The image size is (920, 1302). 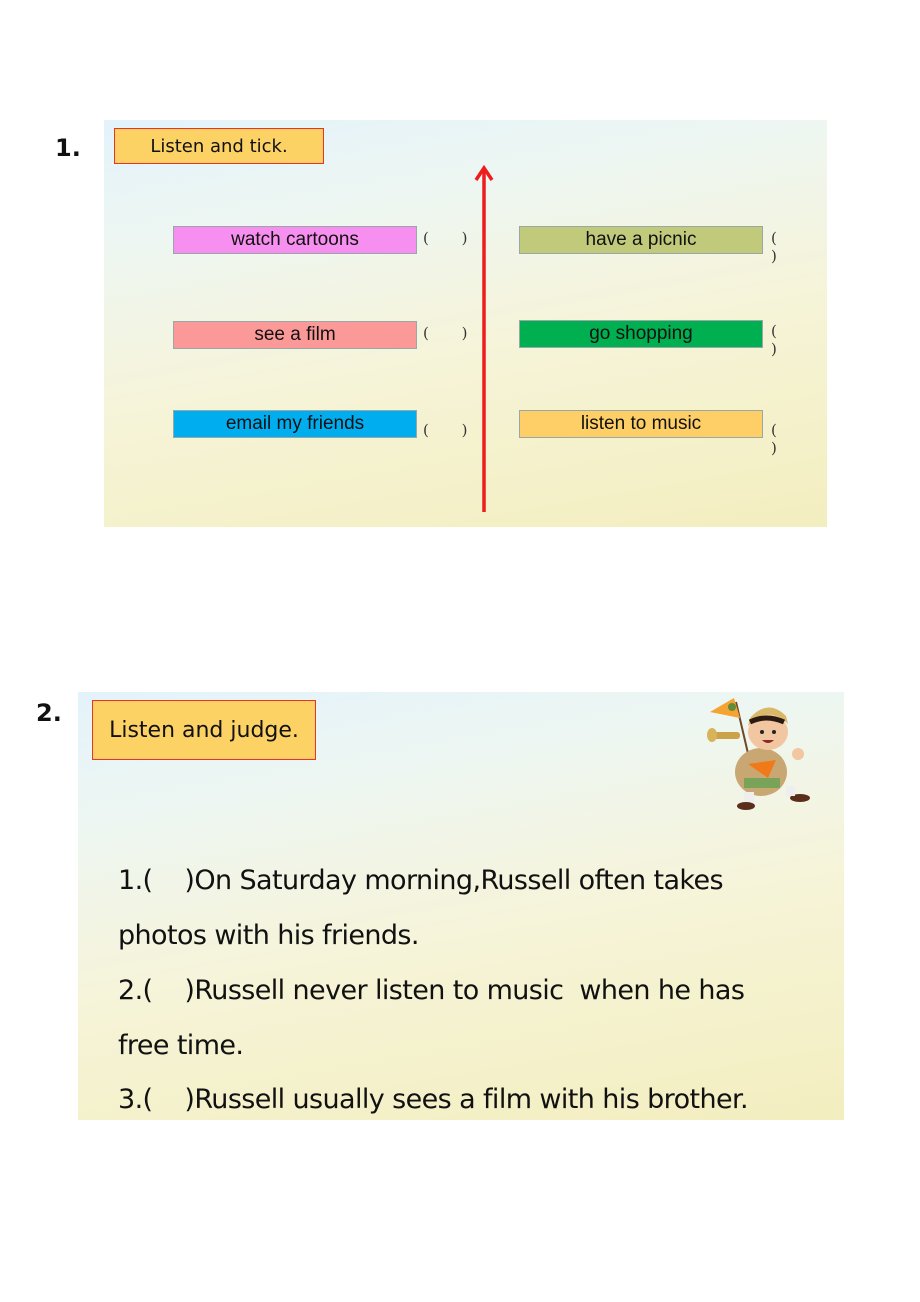 What do you see at coordinates (295, 424) in the screenshot?
I see `phrase-email-my-friends: email my friends` at bounding box center [295, 424].